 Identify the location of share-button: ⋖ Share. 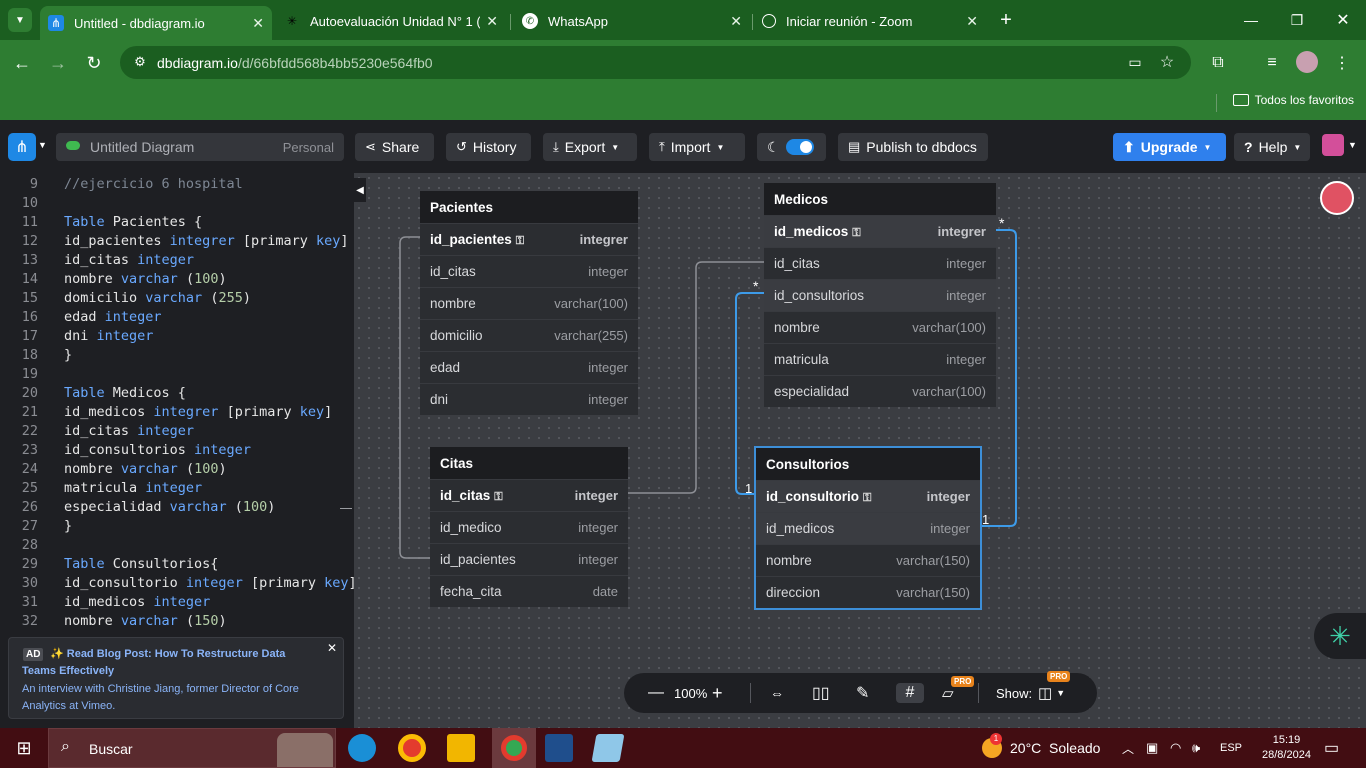
(394, 147).